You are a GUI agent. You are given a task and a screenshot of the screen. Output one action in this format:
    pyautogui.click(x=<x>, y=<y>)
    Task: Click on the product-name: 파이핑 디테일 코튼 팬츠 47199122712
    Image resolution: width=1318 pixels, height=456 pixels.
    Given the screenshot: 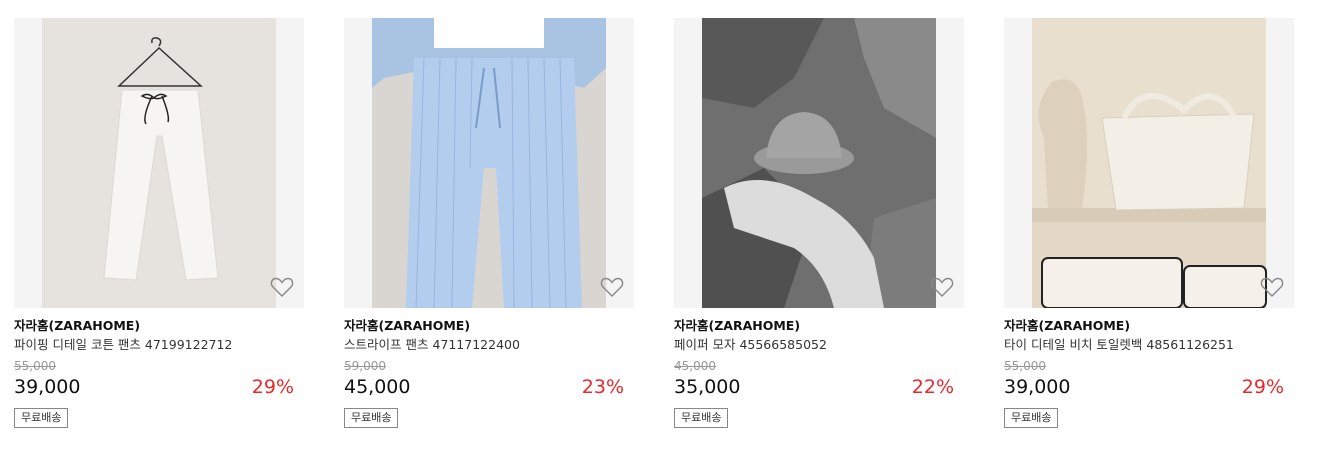 What is the action you would take?
    pyautogui.click(x=159, y=345)
    